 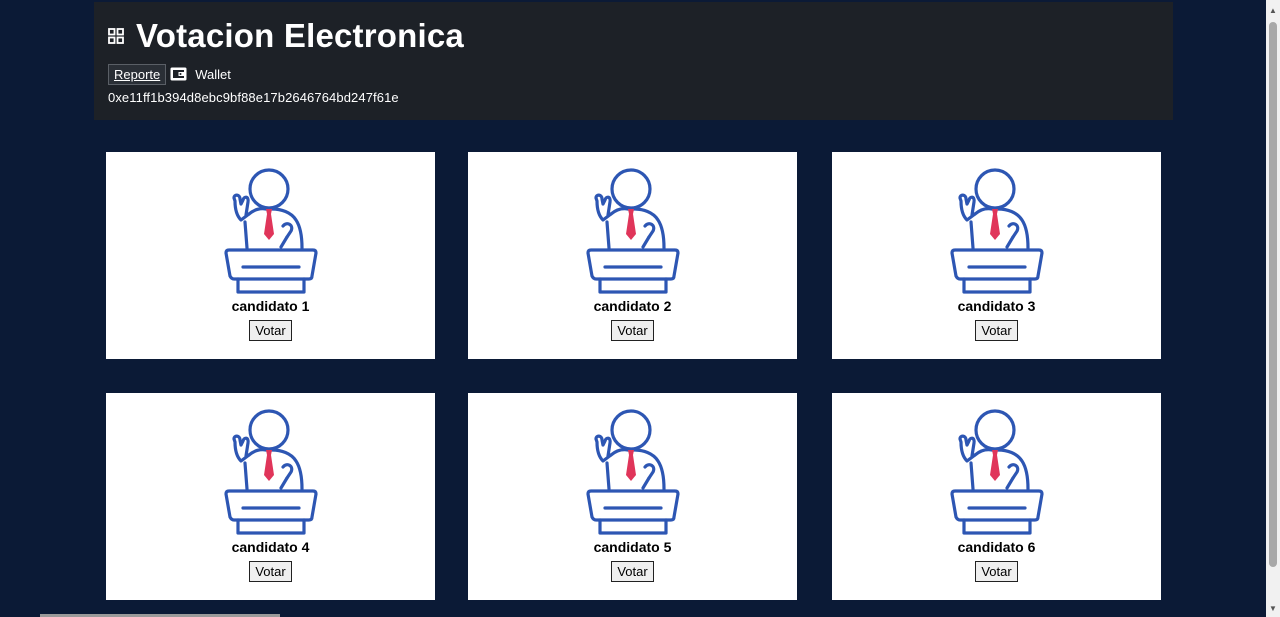 I want to click on page-title: Votacion Electronica, so click(x=300, y=35).